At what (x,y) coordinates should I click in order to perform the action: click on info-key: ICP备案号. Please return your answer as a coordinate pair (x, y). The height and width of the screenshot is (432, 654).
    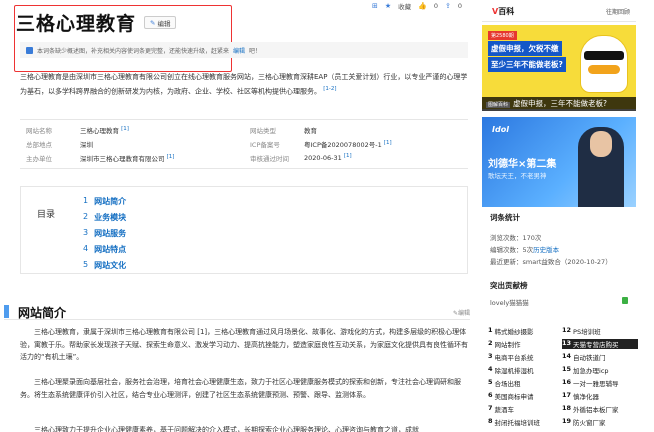
    Looking at the image, I should click on (265, 145).